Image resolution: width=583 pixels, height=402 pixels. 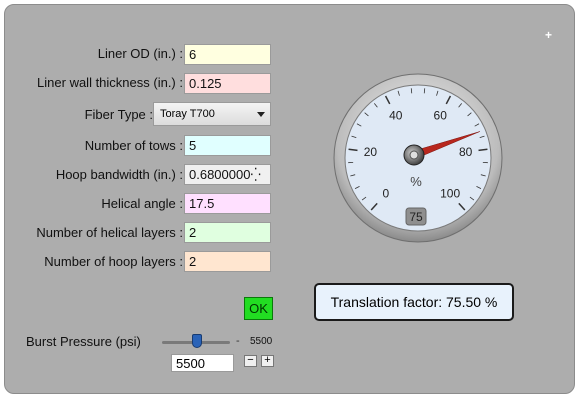 What do you see at coordinates (227, 203) in the screenshot?
I see `helical-angle-input: 17.5` at bounding box center [227, 203].